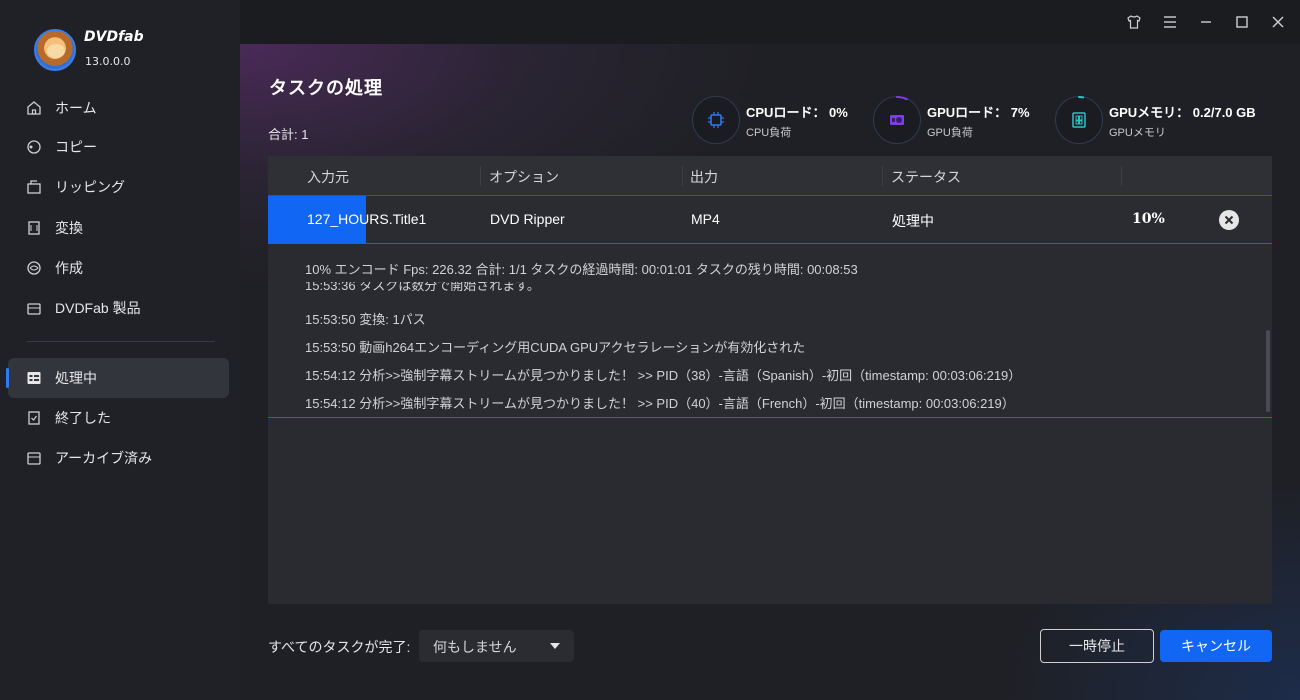 The image size is (1300, 700). I want to click on table-header: 入力元 オプション 出力 ステータス, so click(770, 176).